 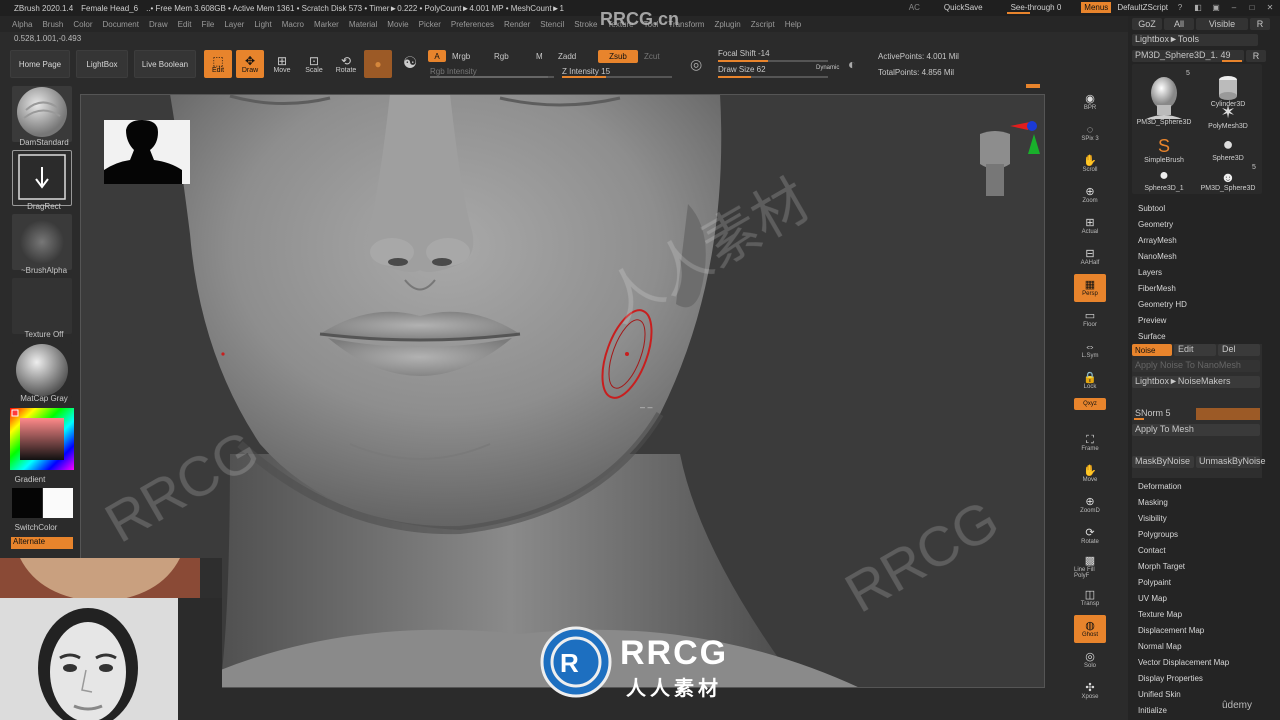 What do you see at coordinates (727, 24) in the screenshot?
I see `menu-zplugin: Zplugin` at bounding box center [727, 24].